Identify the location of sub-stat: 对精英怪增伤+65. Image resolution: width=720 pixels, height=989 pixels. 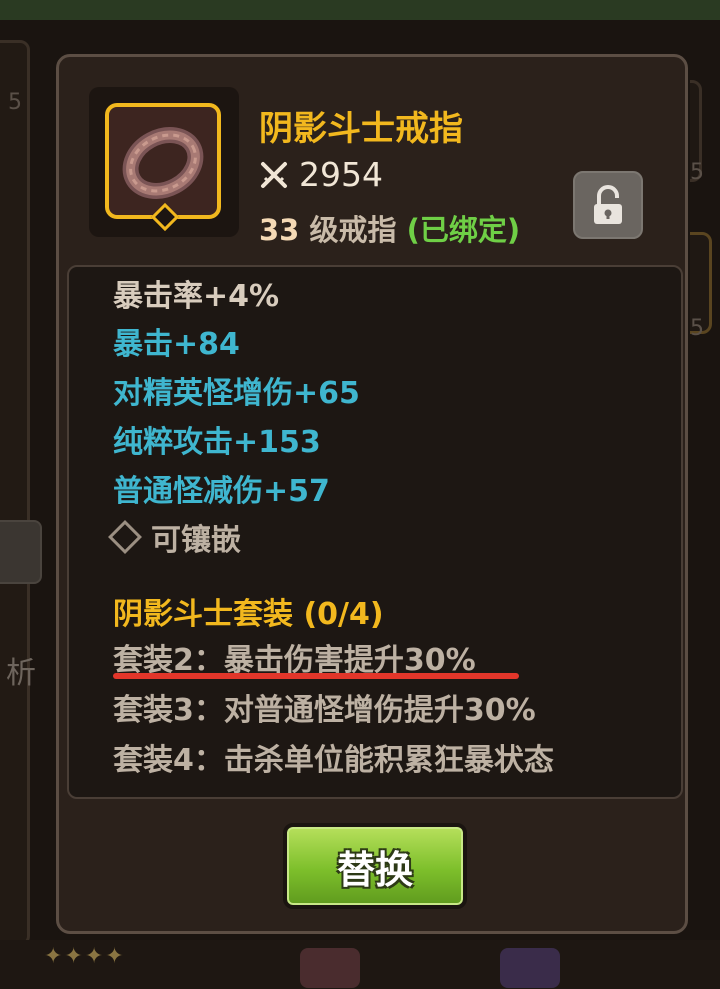
(236, 393).